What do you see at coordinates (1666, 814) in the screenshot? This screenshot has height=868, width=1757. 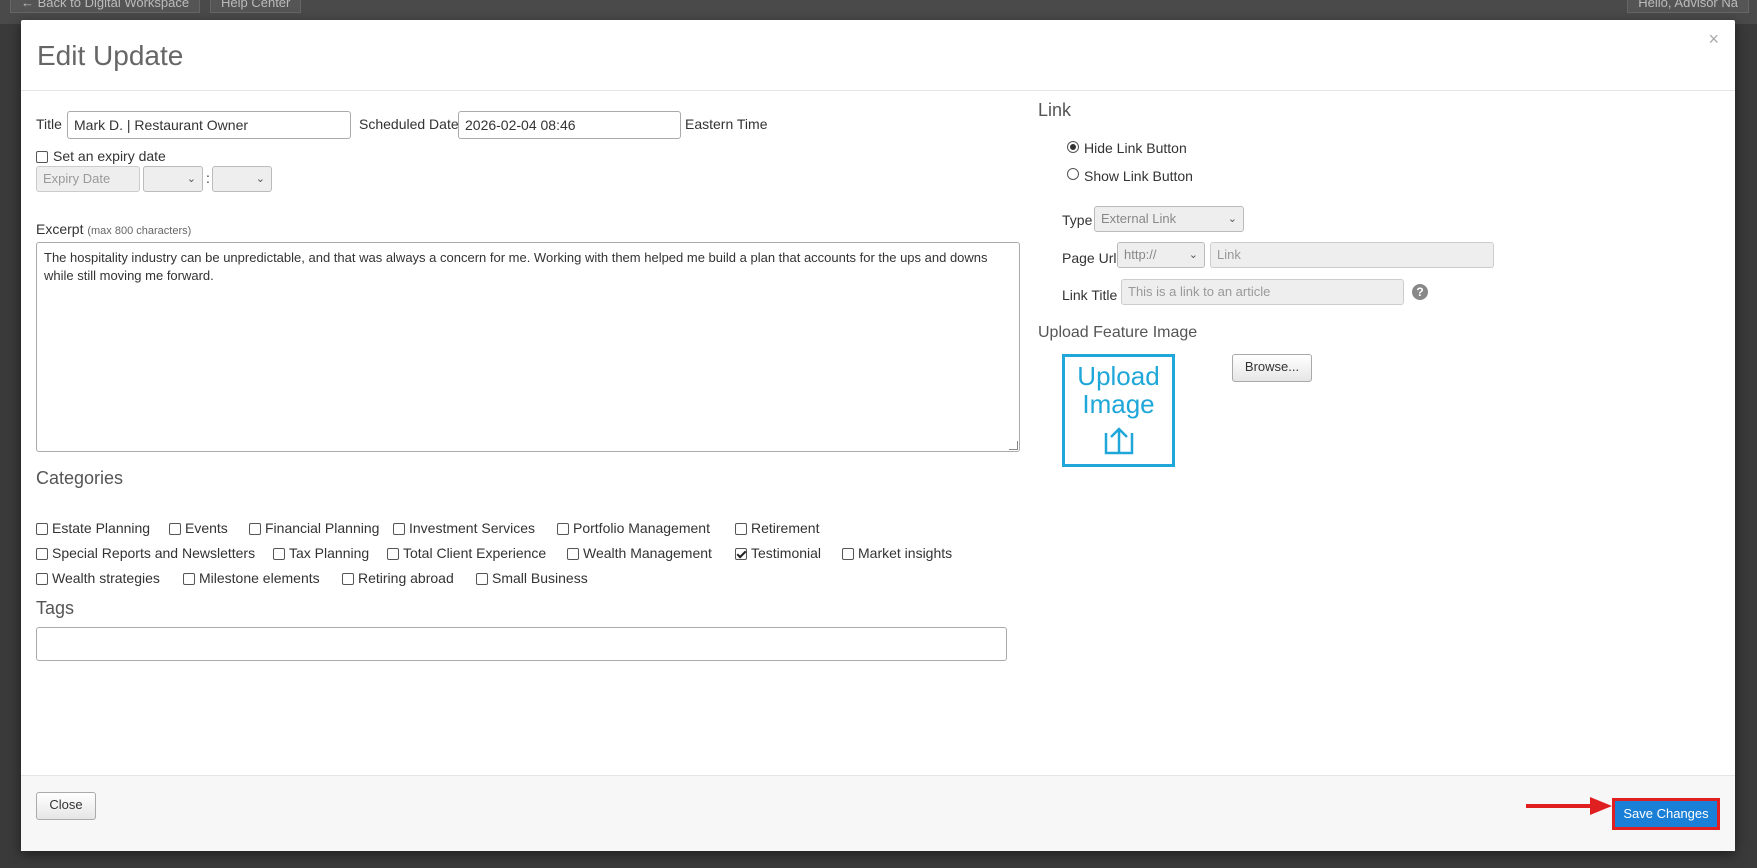 I see `save-changes-button: Save Changes` at bounding box center [1666, 814].